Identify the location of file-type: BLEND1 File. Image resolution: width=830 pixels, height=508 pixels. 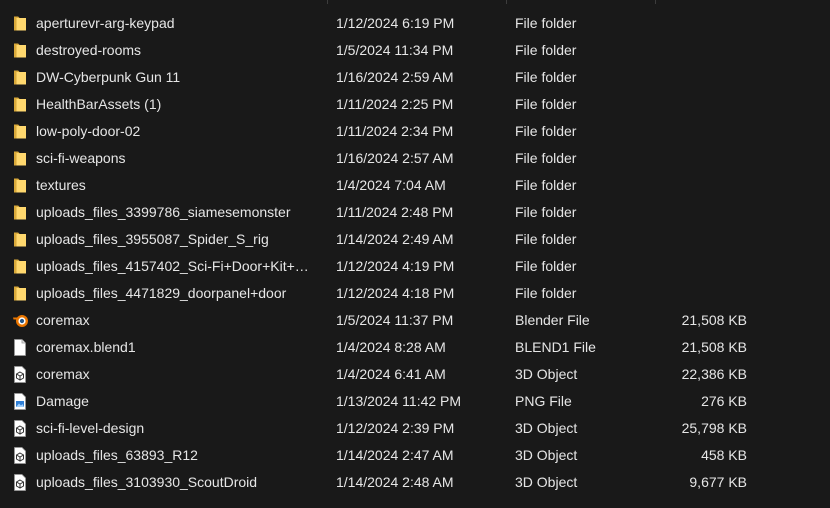
(555, 347).